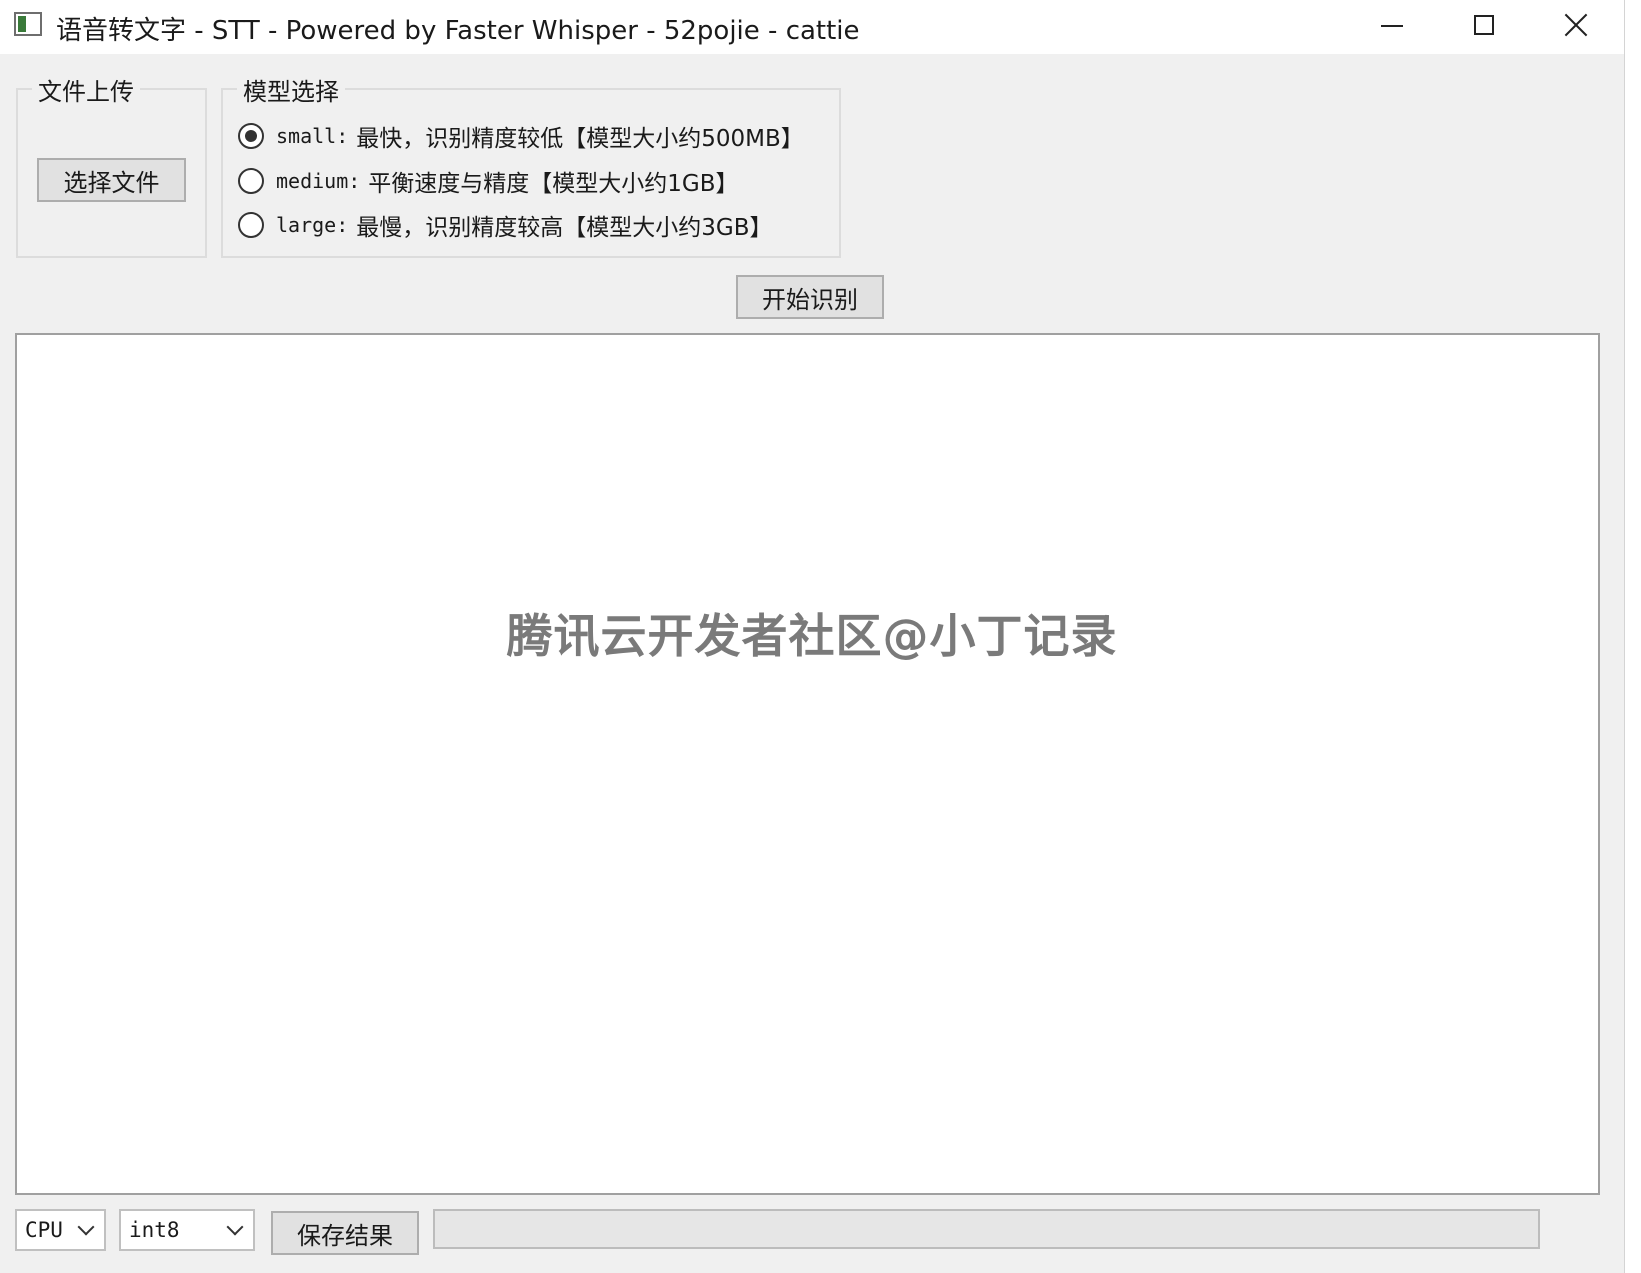 The image size is (1641, 1273). What do you see at coordinates (251, 225) in the screenshot?
I see `radio-large` at bounding box center [251, 225].